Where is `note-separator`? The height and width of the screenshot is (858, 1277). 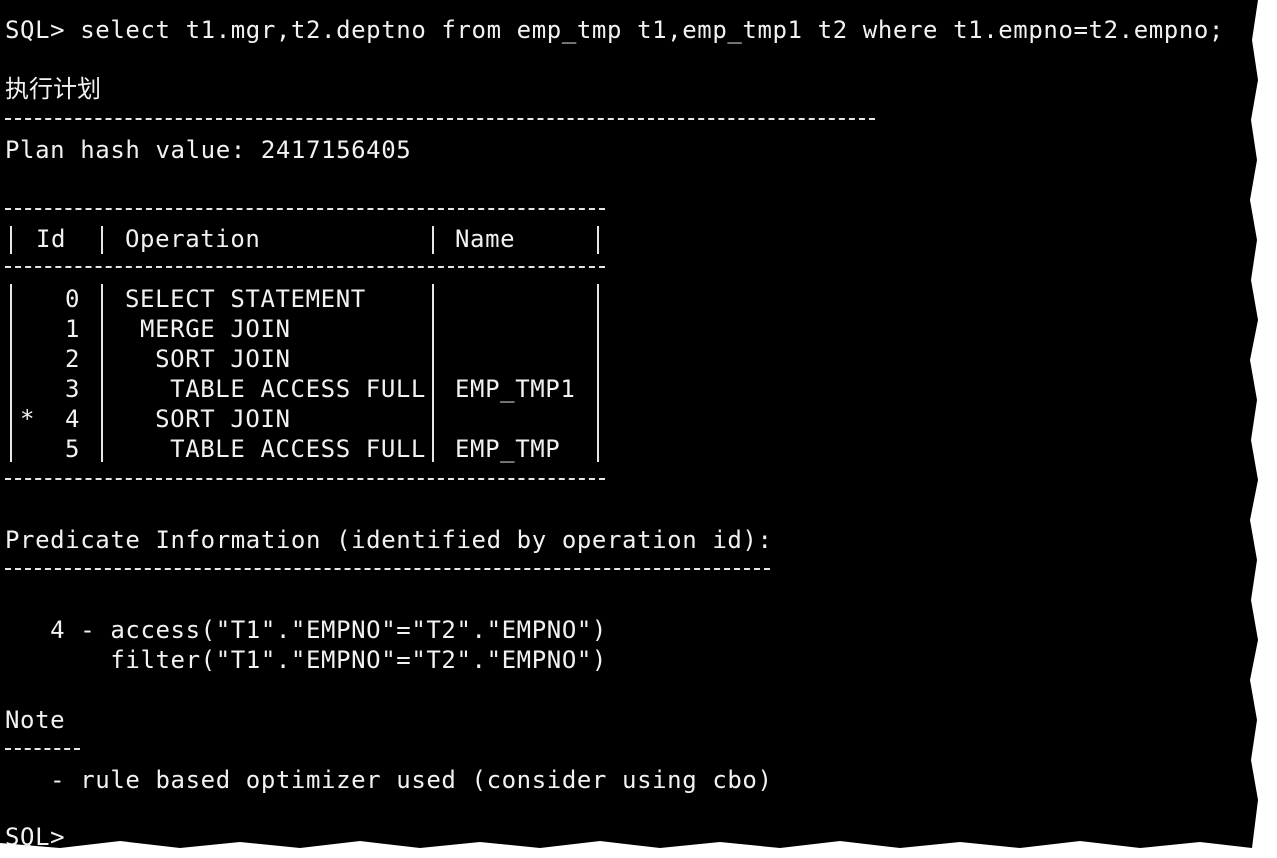
note-separator is located at coordinates (42, 749).